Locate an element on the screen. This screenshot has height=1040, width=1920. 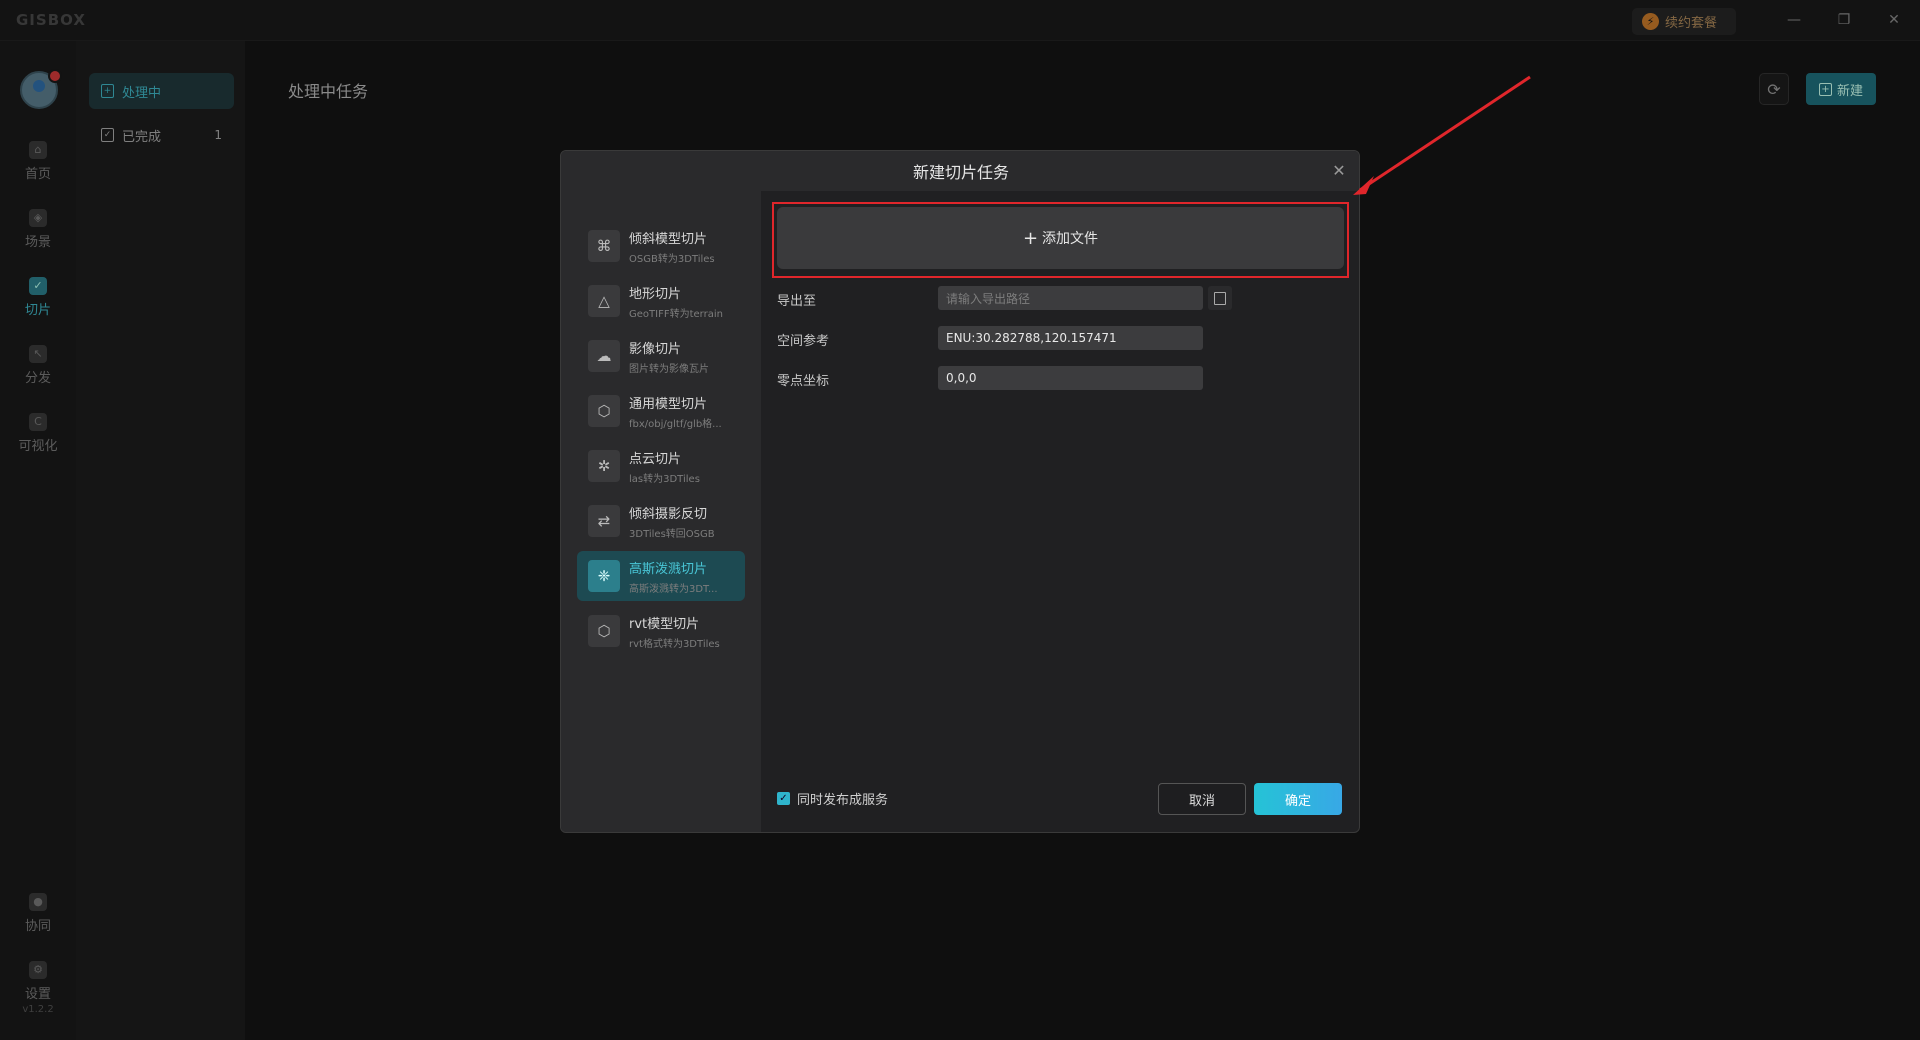
annotation-arrow is located at coordinates (1442, 135).